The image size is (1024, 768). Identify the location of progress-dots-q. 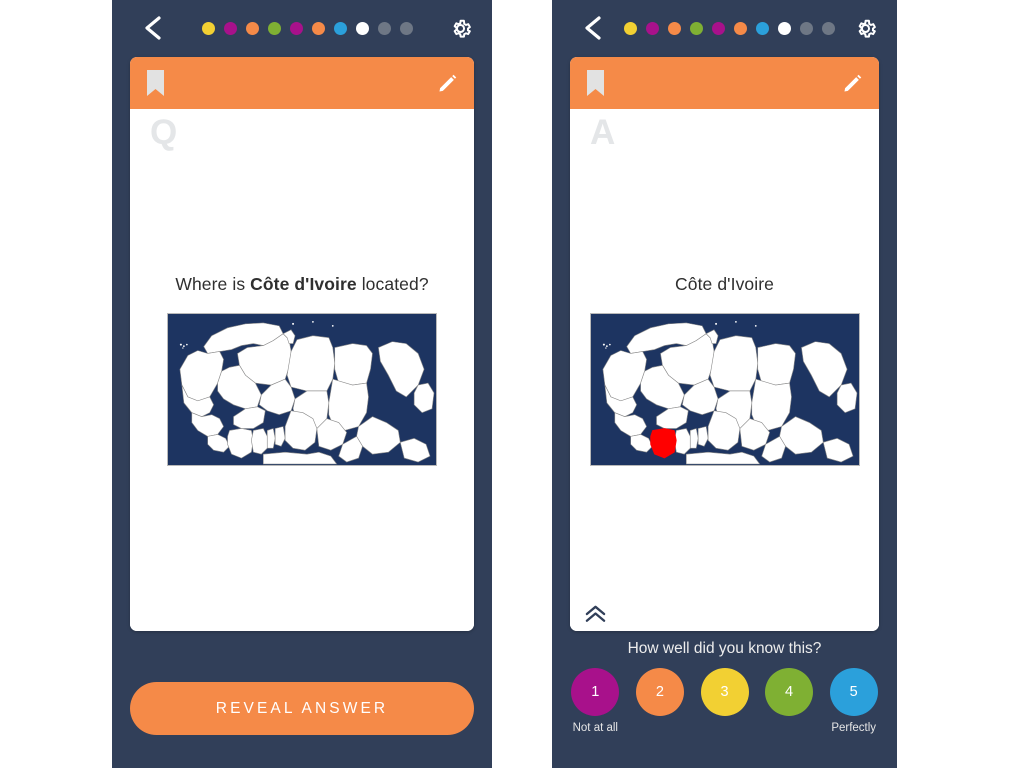
(307, 28).